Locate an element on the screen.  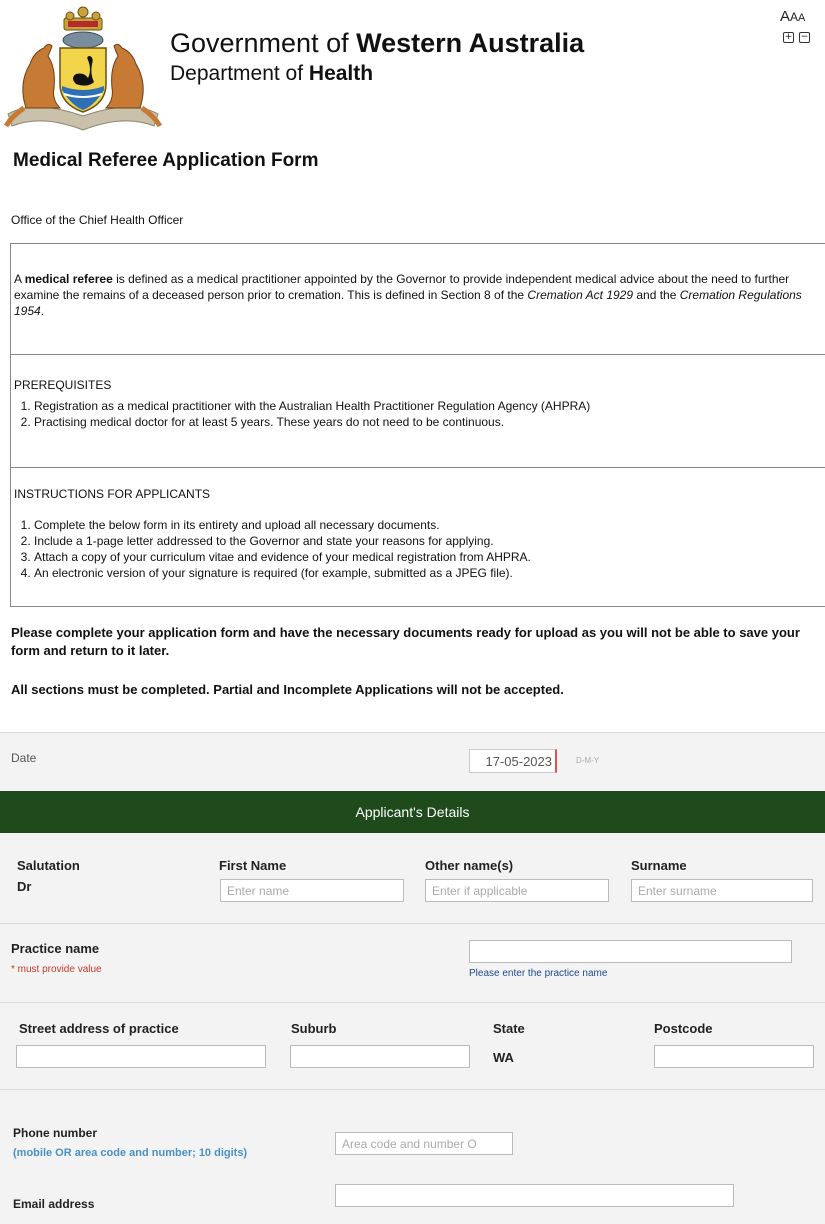
email-label: Email address is located at coordinates (54, 1204).